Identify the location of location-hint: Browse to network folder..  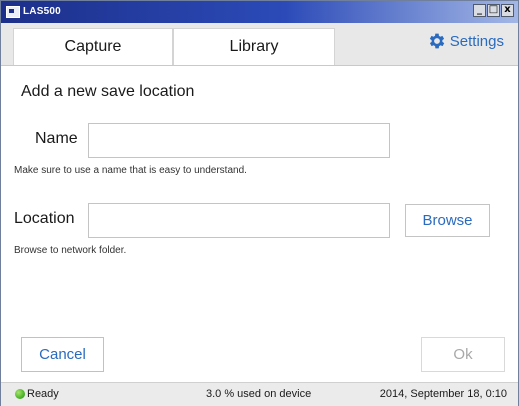
(70, 250).